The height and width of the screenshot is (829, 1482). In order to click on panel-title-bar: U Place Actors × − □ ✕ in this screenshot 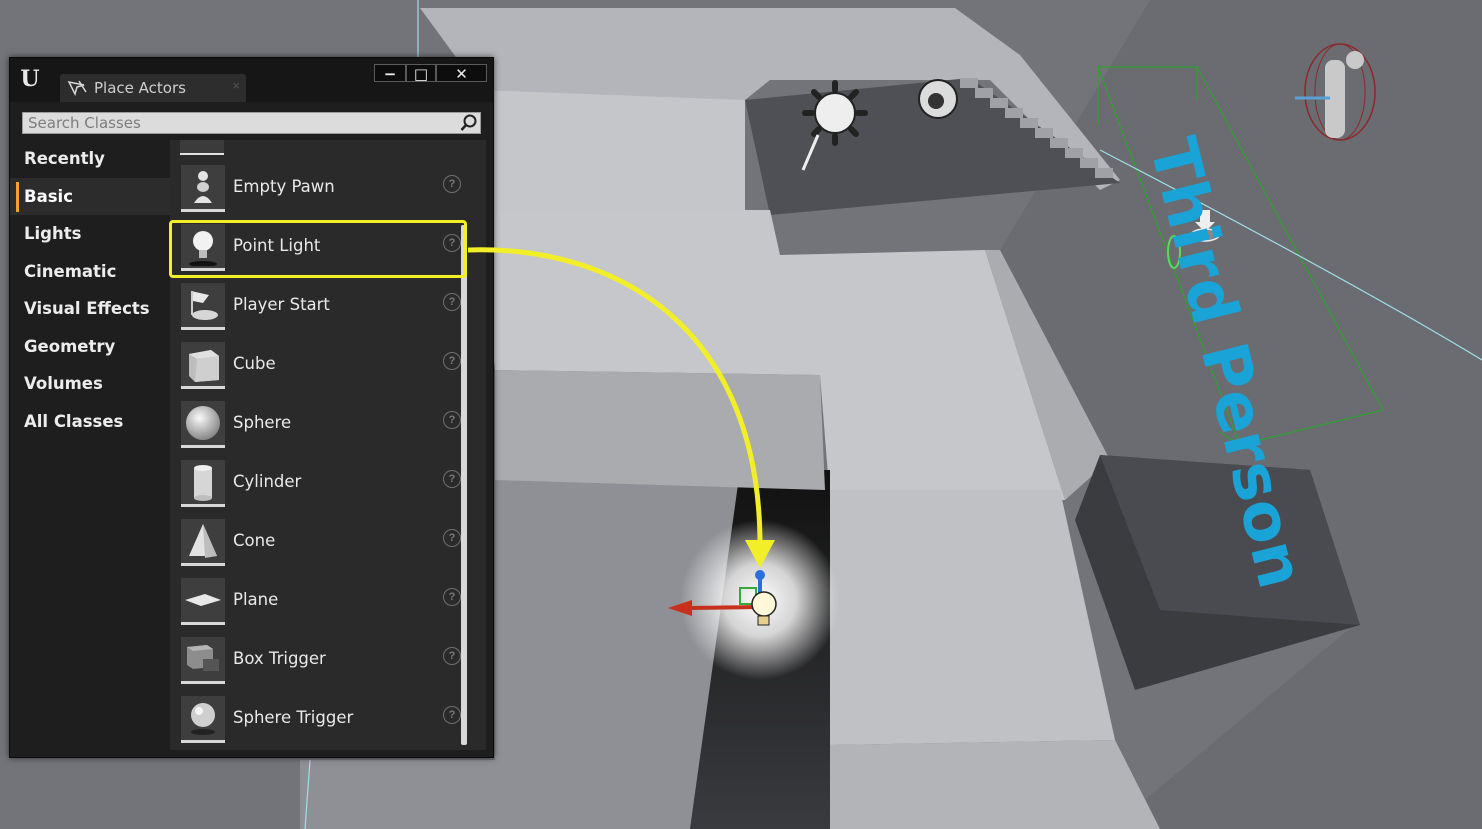, I will do `click(251, 80)`.